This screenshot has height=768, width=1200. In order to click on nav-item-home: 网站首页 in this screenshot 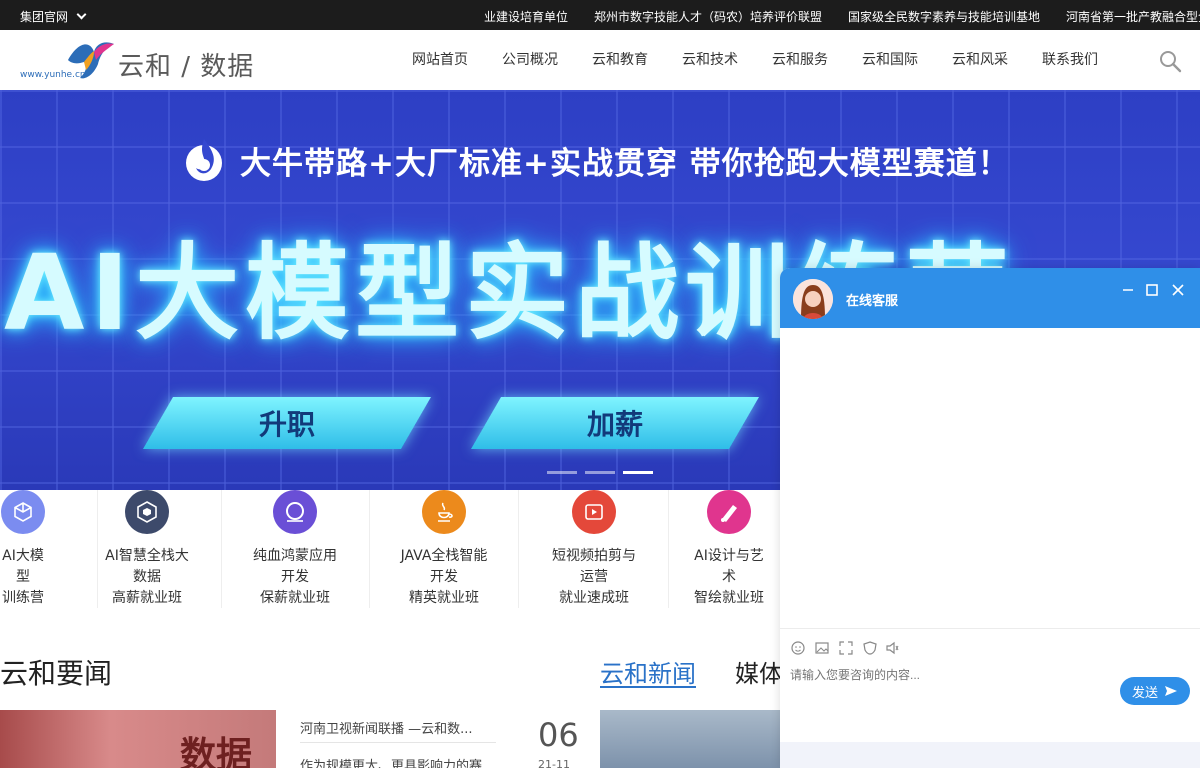, I will do `click(440, 60)`.